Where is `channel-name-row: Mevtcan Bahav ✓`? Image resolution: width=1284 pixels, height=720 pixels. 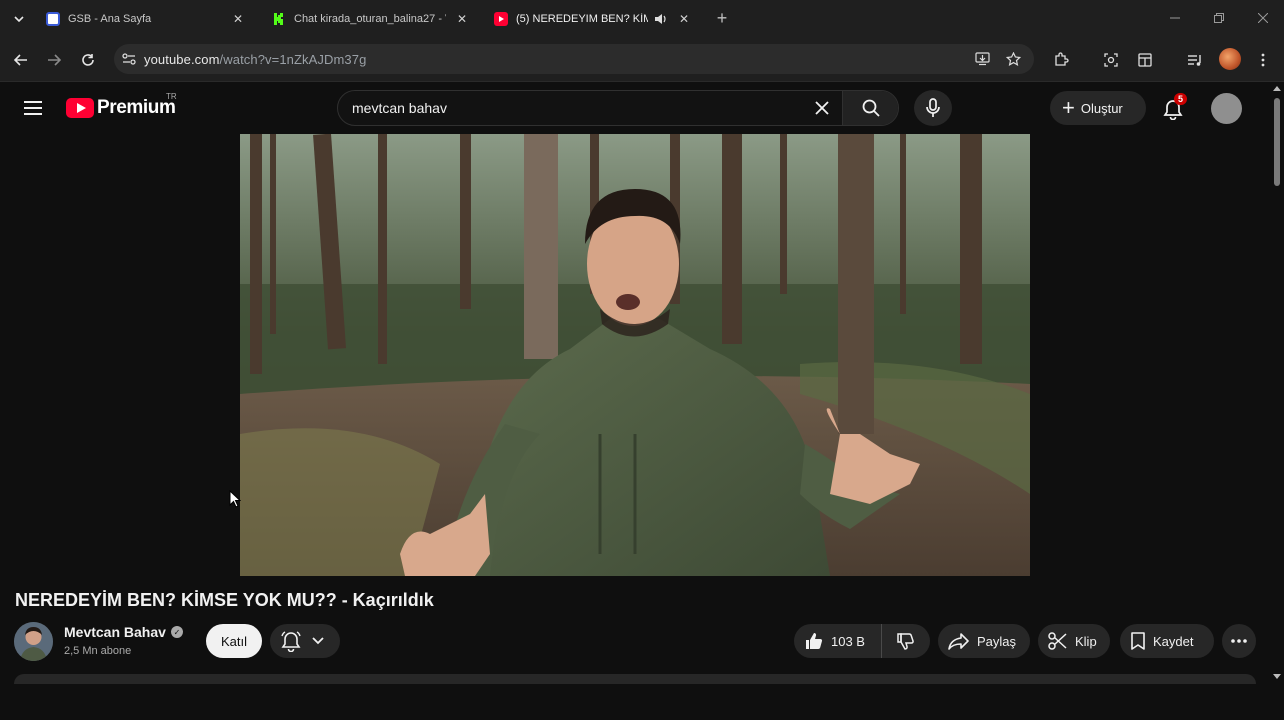
channel-name-row: Mevtcan Bahav ✓ is located at coordinates (123, 632).